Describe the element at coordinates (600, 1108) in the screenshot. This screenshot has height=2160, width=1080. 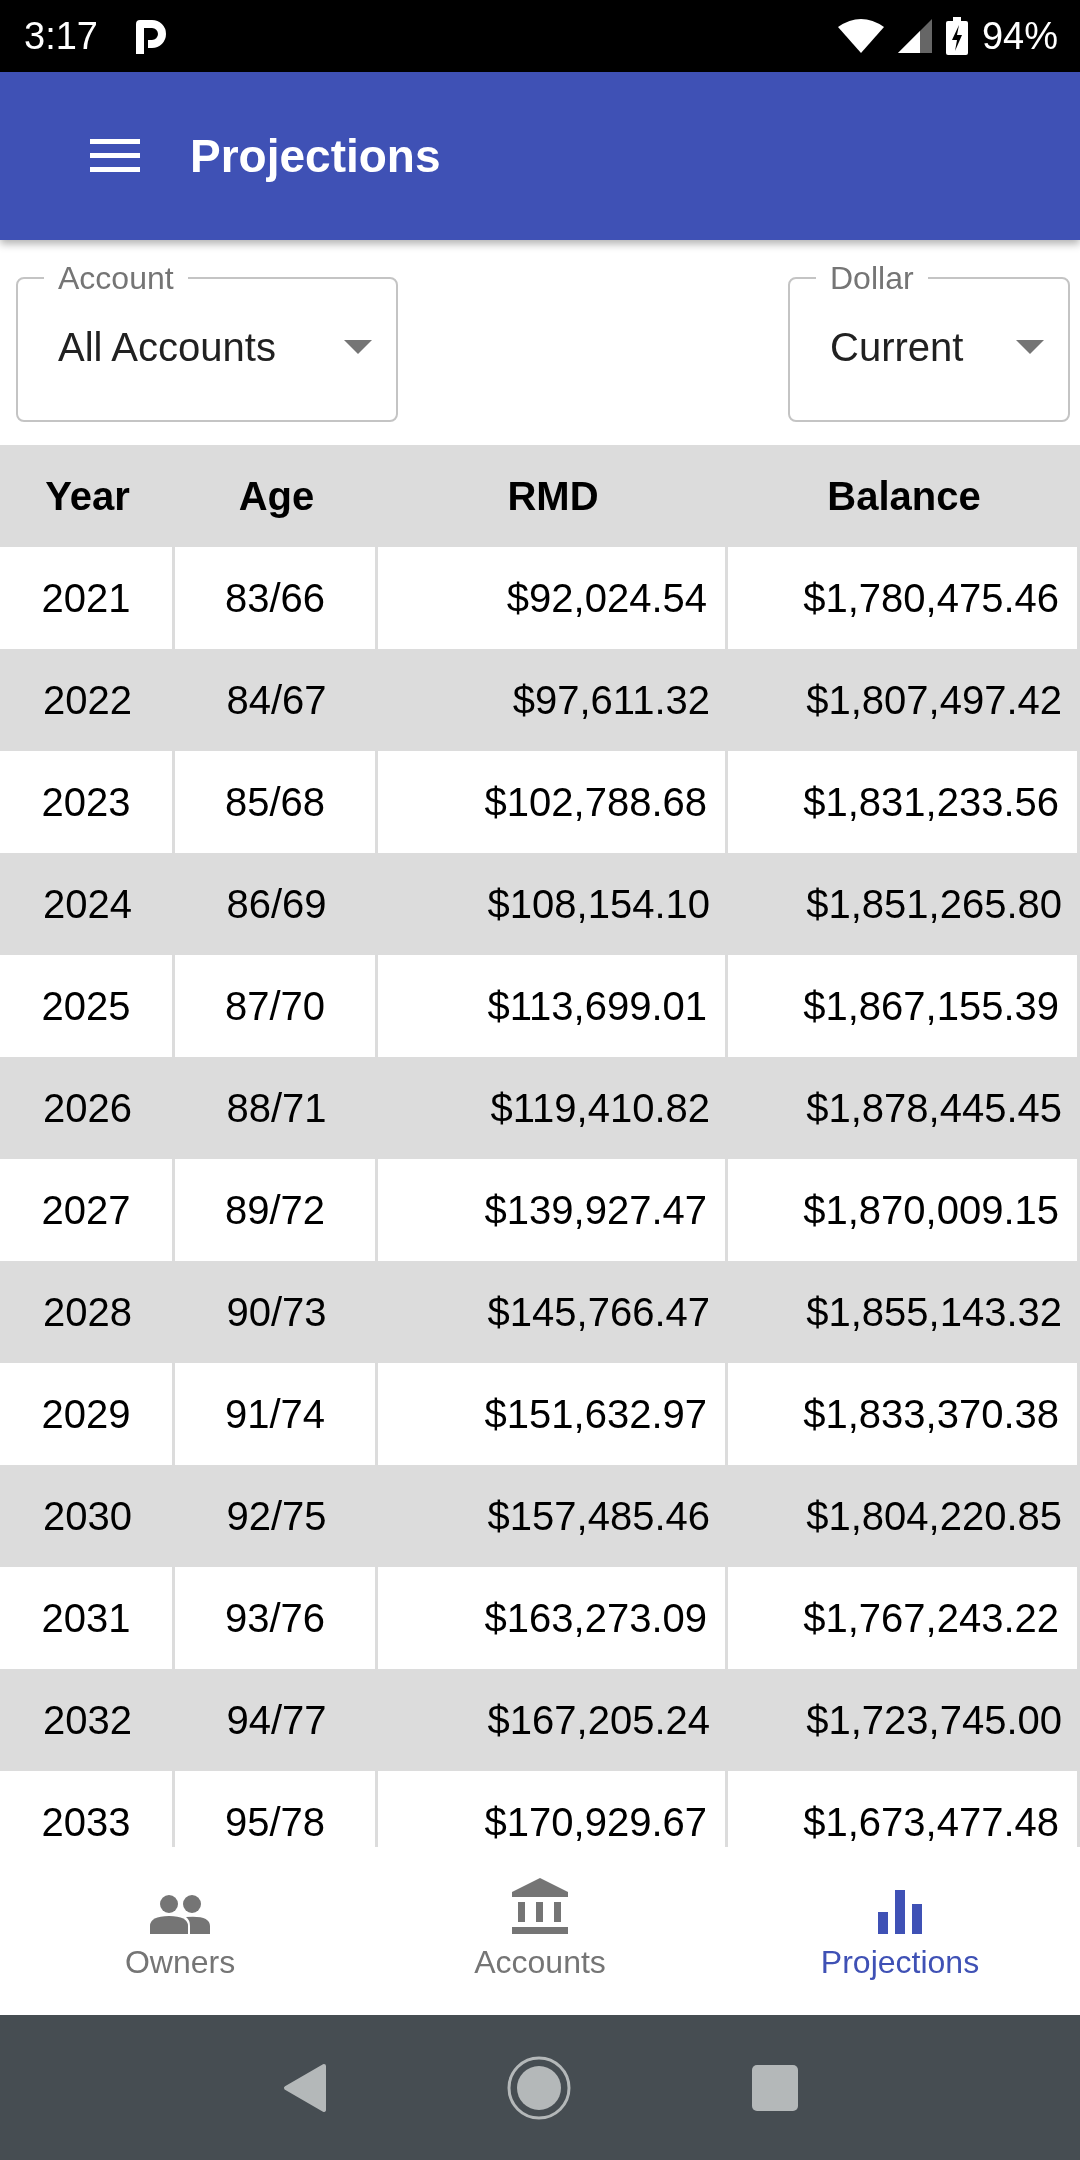
I see `table-cell-text: $119,410.82` at that location.